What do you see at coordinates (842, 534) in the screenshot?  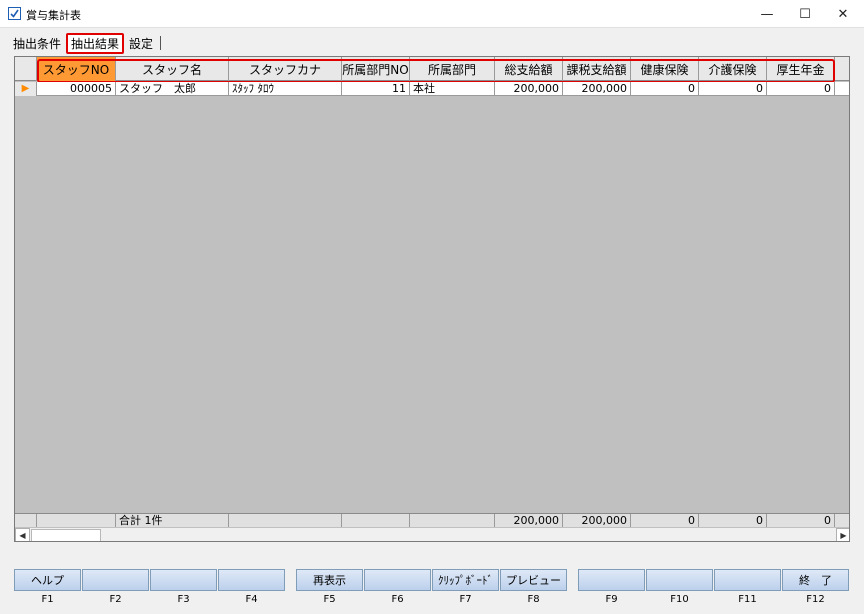 I see `scroll-right-icon: ▶` at bounding box center [842, 534].